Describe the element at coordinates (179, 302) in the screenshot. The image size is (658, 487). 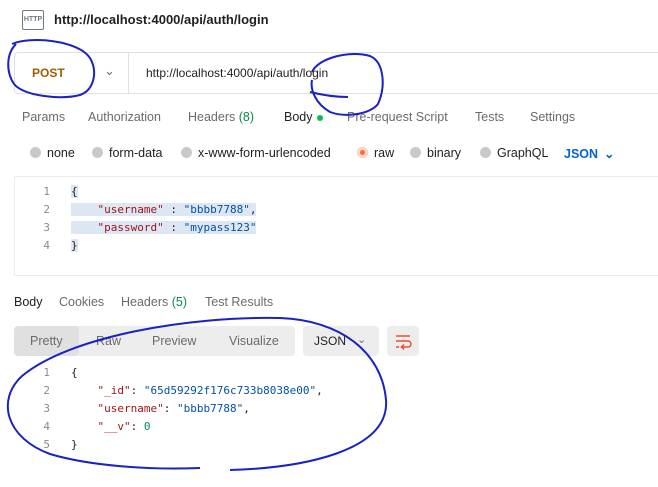
I see `resp-tab-headers-count: (5)` at that location.